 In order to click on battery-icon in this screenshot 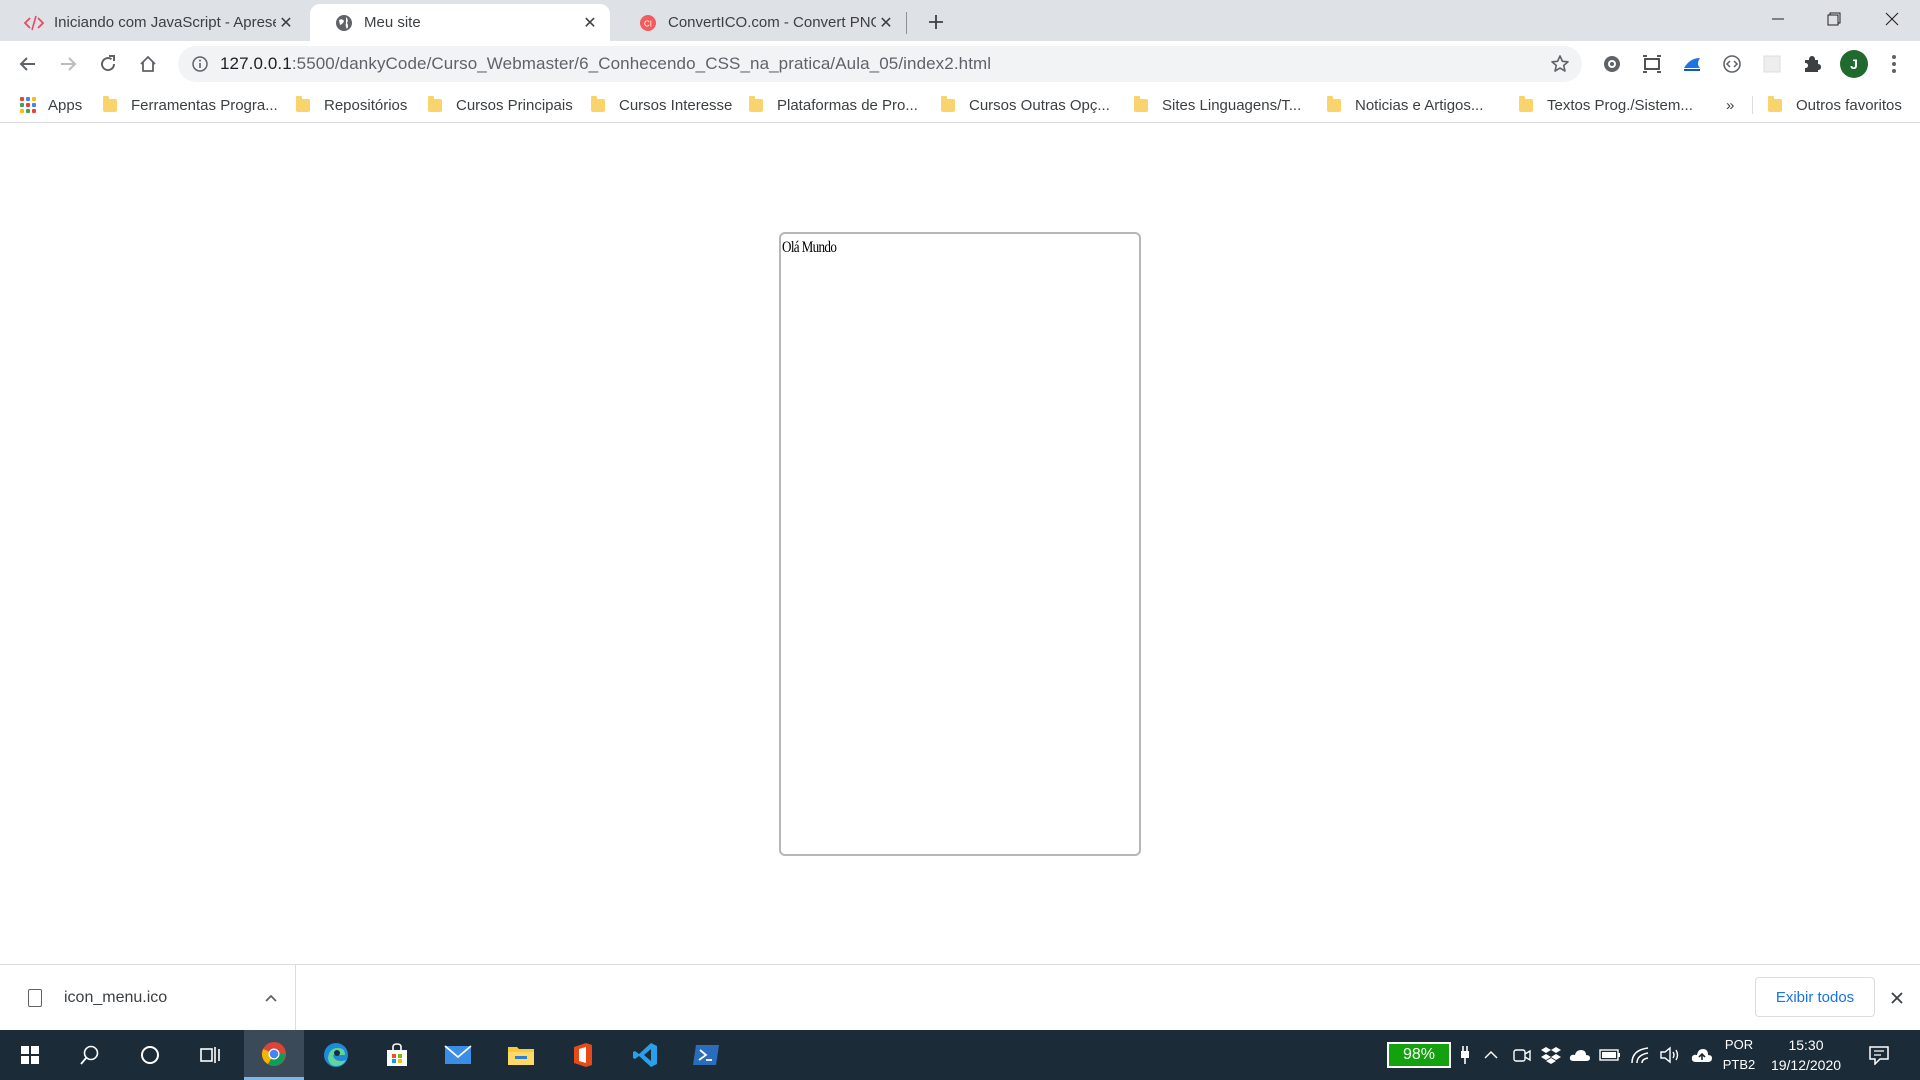, I will do `click(1610, 1055)`.